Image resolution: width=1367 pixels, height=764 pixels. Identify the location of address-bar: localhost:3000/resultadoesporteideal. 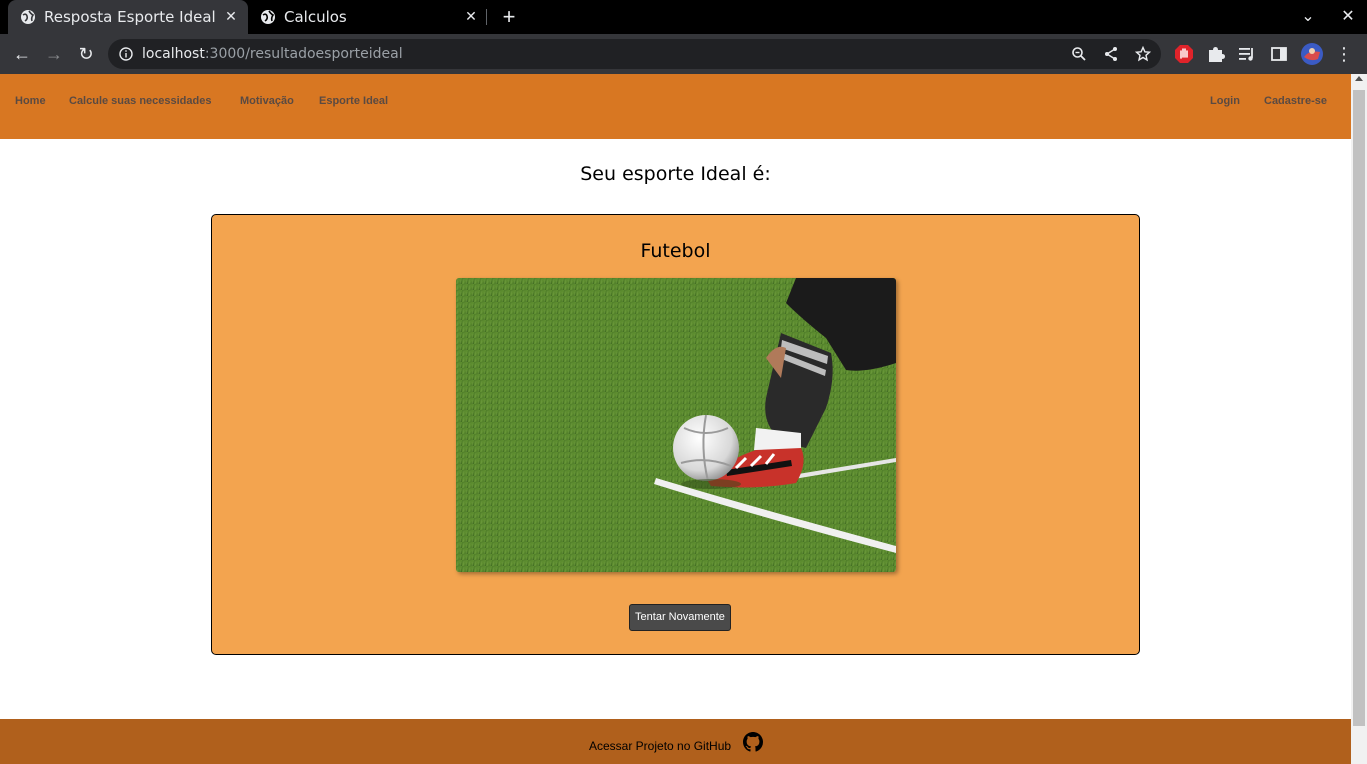
(634, 54).